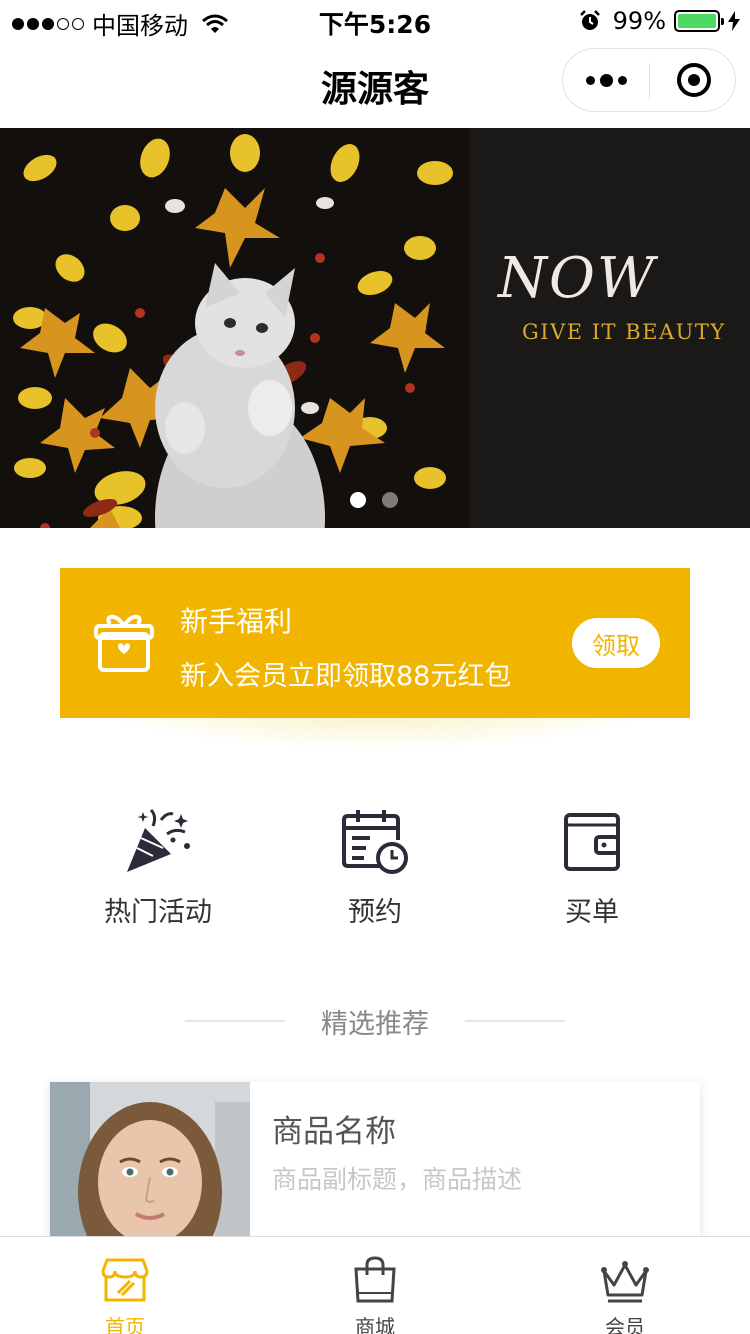 The width and height of the screenshot is (750, 1334). What do you see at coordinates (375, 1279) in the screenshot?
I see `shopping-bag-icon` at bounding box center [375, 1279].